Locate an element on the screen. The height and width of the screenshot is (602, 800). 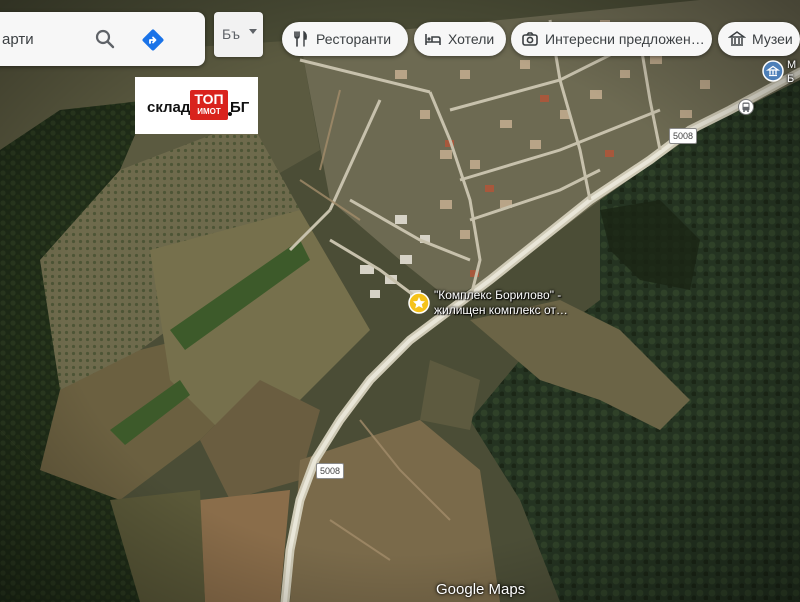
camera-icon is located at coordinates (530, 39).